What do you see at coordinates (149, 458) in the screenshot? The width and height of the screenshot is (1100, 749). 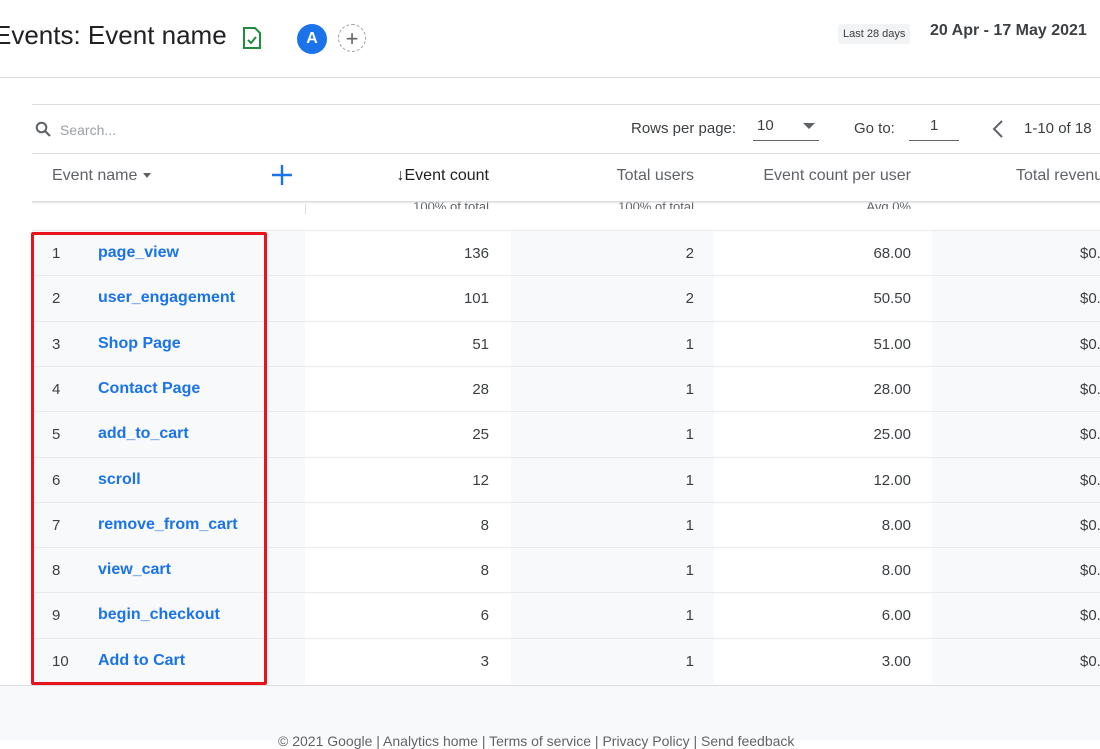 I see `annotation-highlight-box` at bounding box center [149, 458].